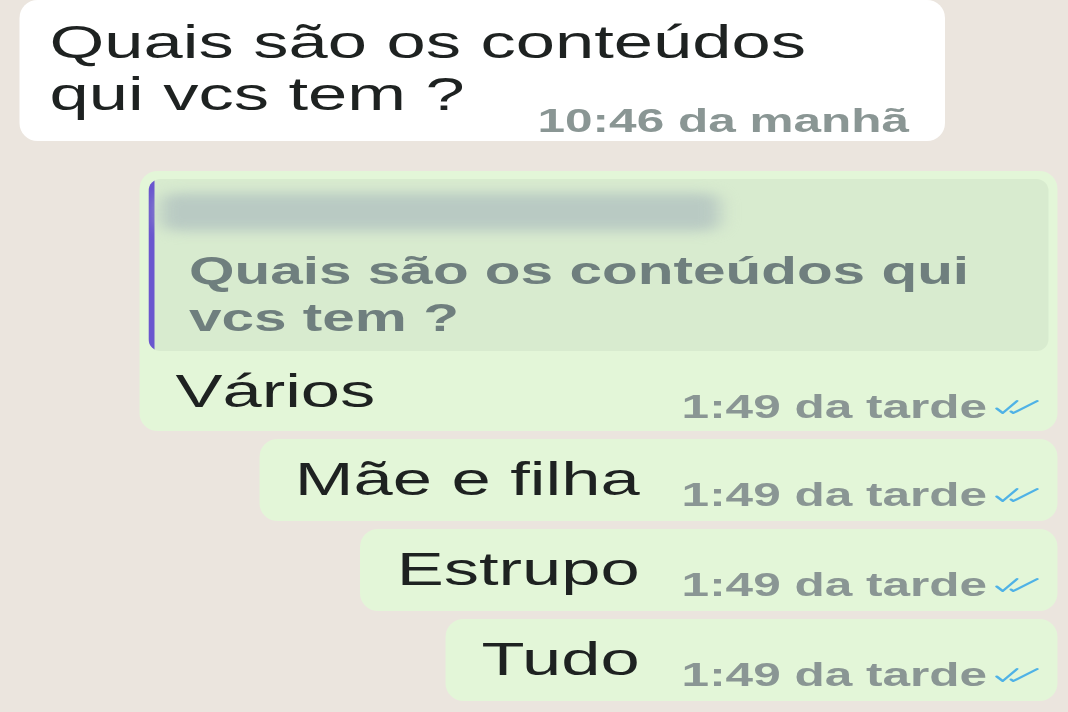  What do you see at coordinates (467, 478) in the screenshot?
I see `message-text: Mãe e filha` at bounding box center [467, 478].